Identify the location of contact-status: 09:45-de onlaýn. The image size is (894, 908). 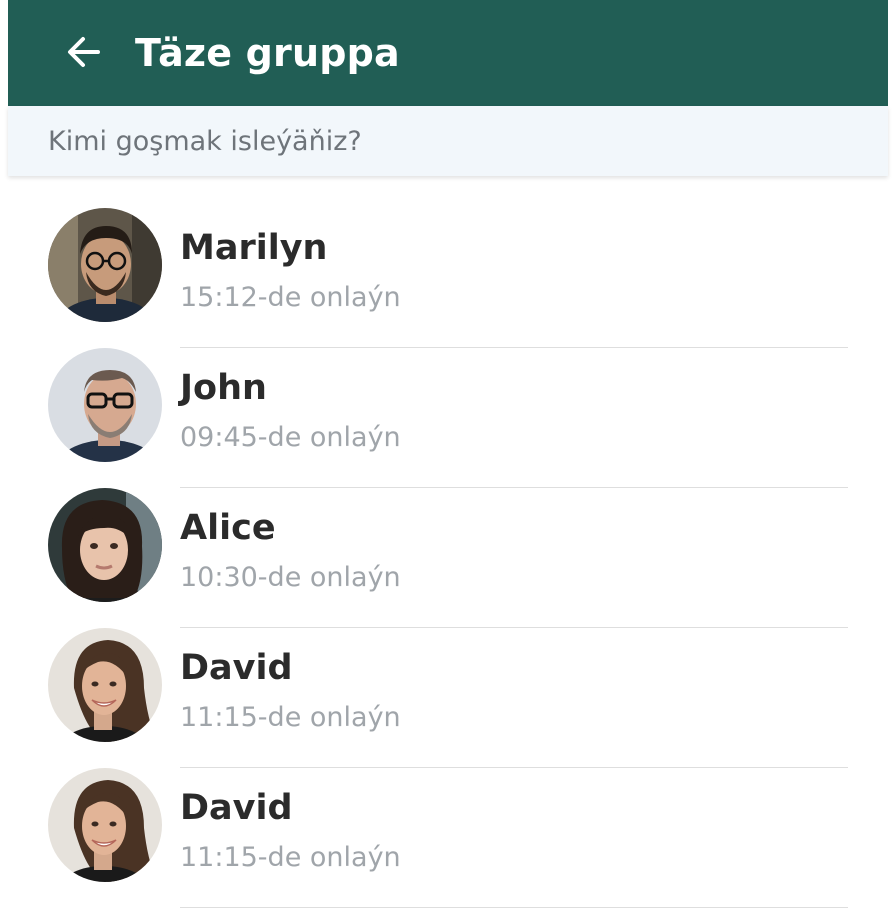
(290, 437).